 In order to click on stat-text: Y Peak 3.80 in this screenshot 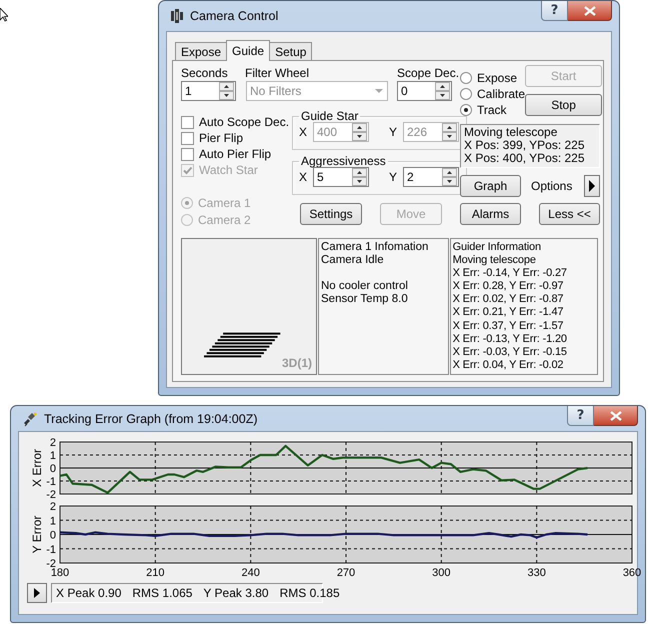, I will do `click(236, 593)`.